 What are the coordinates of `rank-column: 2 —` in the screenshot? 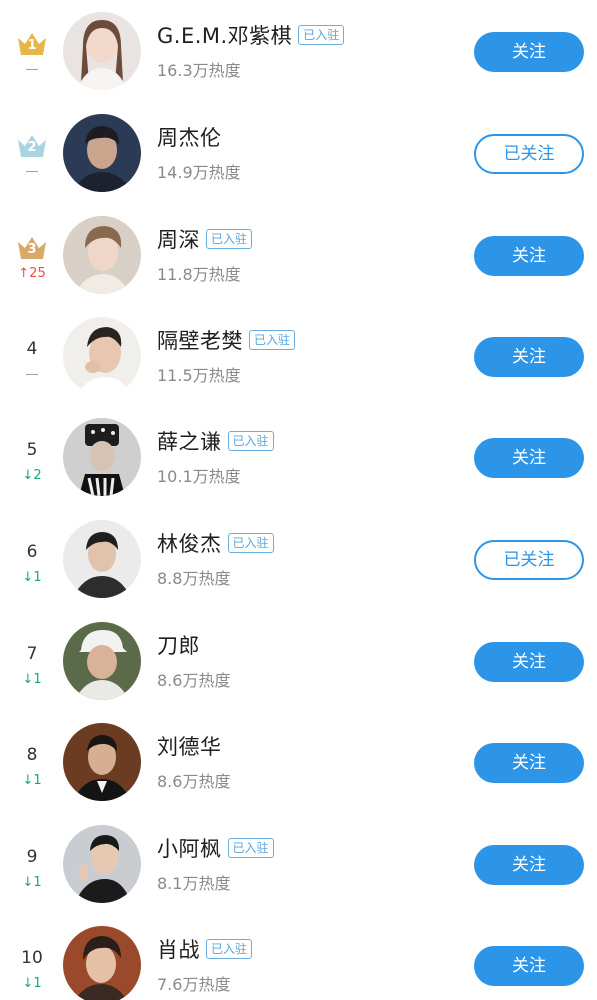 It's located at (32, 150).